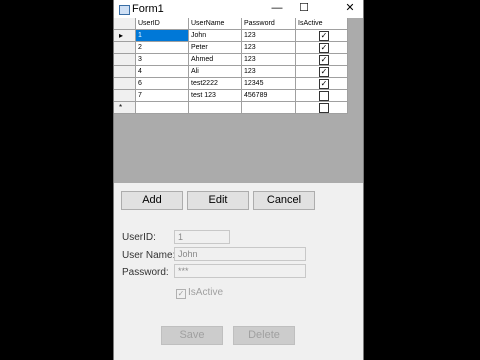 The width and height of the screenshot is (480, 360). What do you see at coordinates (215, 60) in the screenshot?
I see `cell-username: Ahmed` at bounding box center [215, 60].